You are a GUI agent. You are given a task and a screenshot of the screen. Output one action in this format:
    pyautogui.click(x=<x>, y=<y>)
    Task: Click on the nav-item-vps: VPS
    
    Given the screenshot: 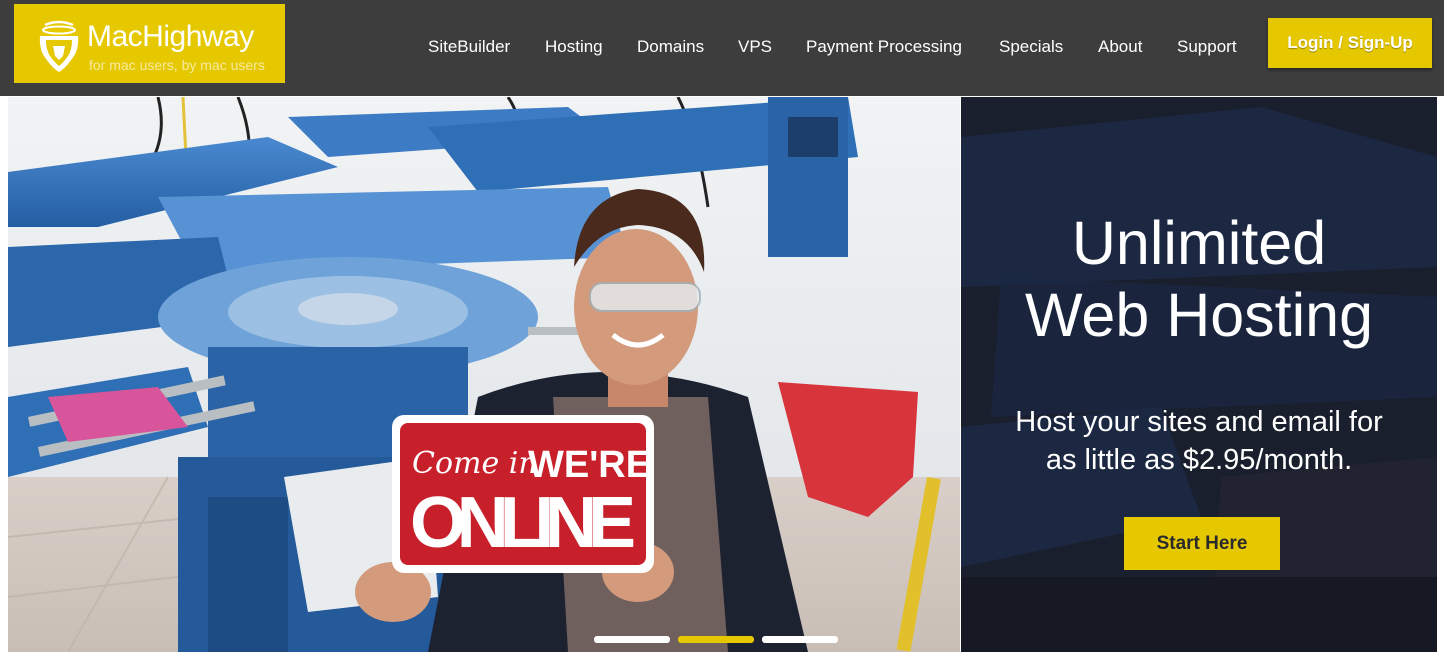 What is the action you would take?
    pyautogui.click(x=755, y=47)
    